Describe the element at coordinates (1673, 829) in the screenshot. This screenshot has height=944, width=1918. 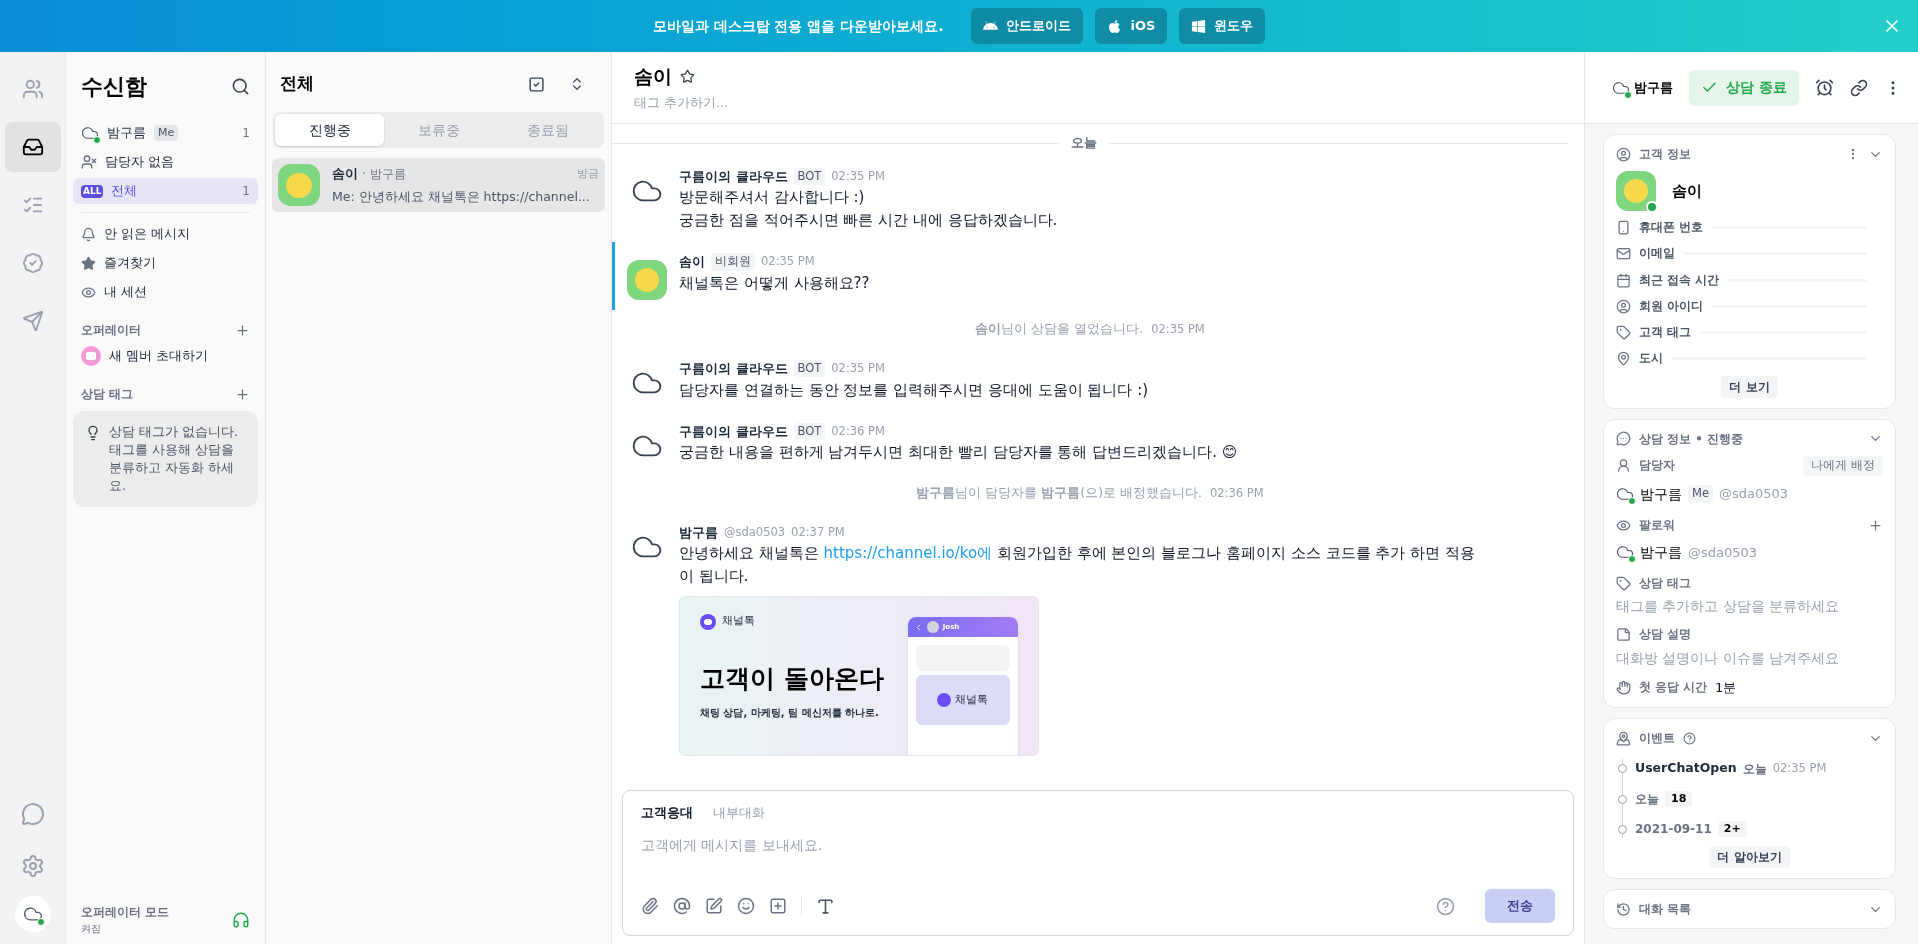
I see `event-date: 2021-09-11` at that location.